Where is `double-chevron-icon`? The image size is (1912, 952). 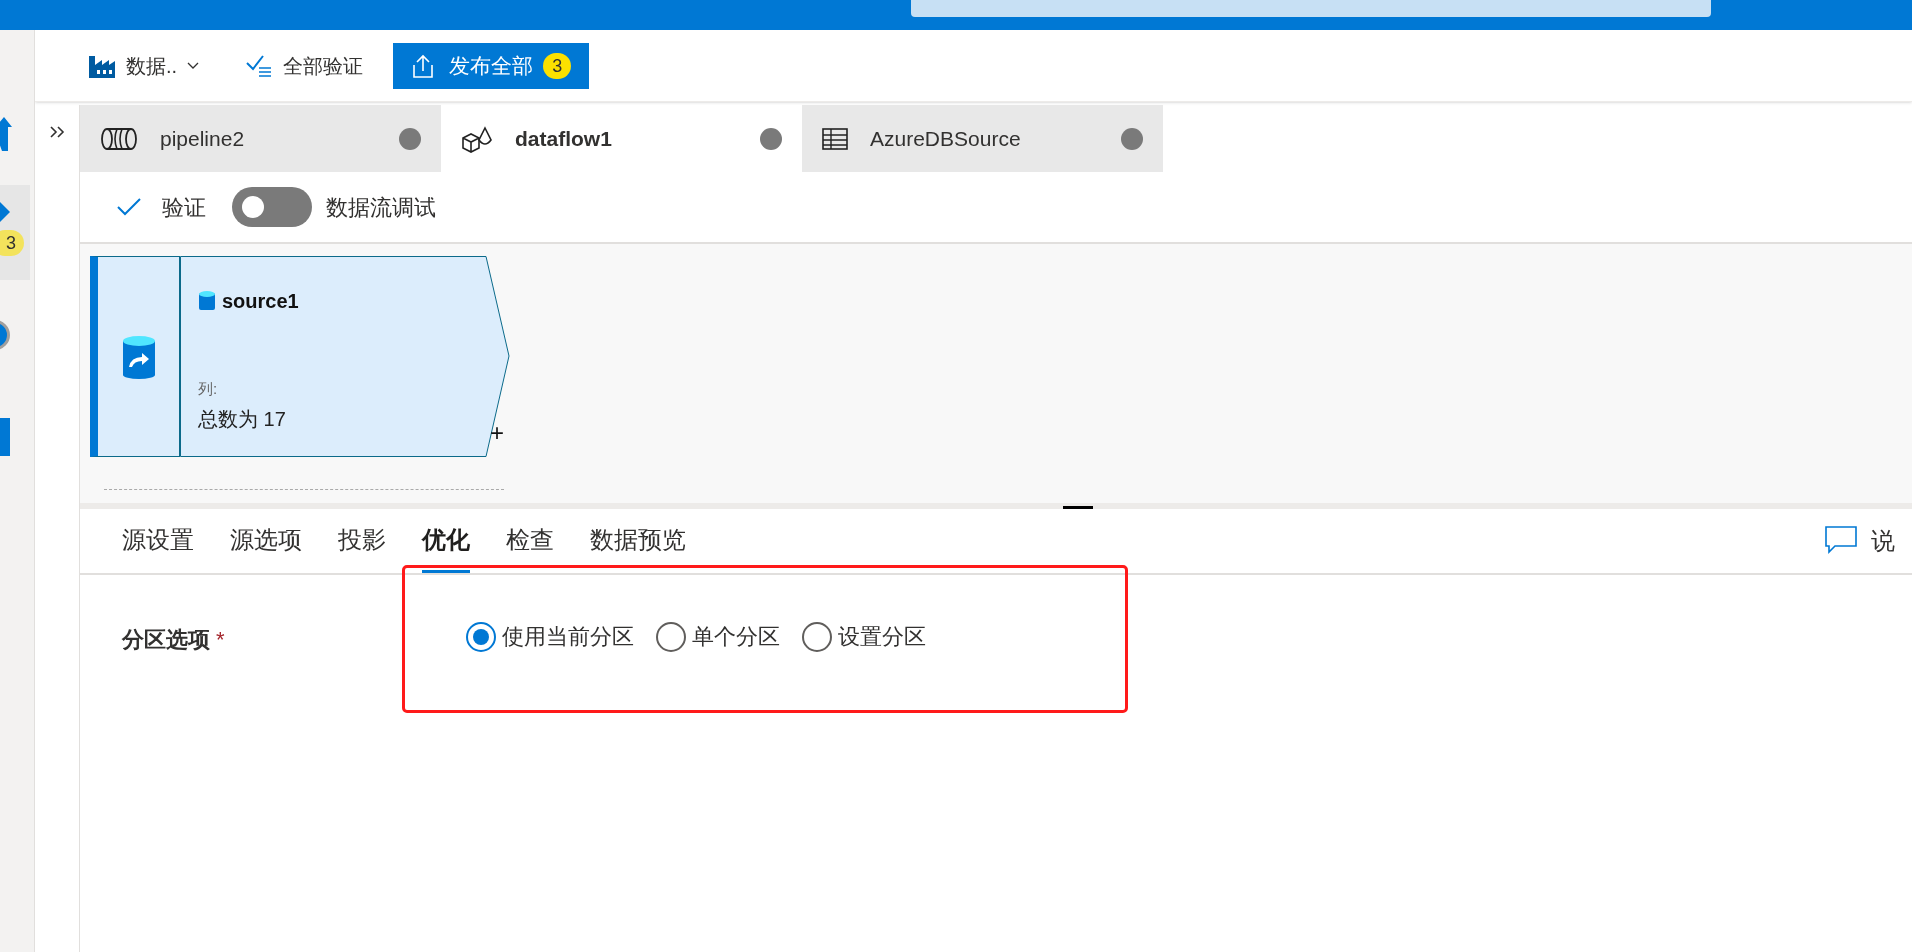
double-chevron-icon is located at coordinates (57, 132).